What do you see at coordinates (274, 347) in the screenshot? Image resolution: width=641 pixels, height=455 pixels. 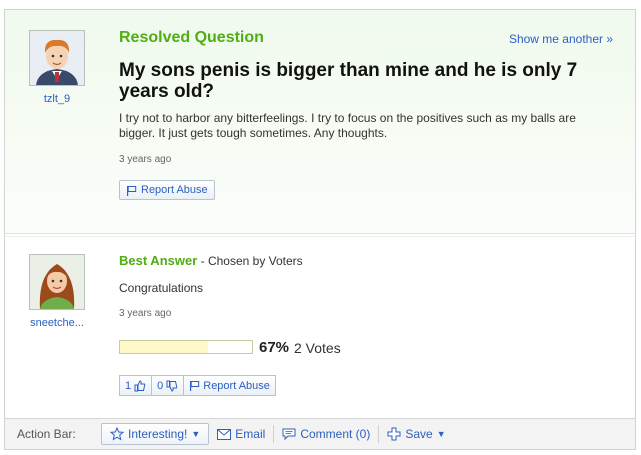 I see `vote-percent: 67%` at bounding box center [274, 347].